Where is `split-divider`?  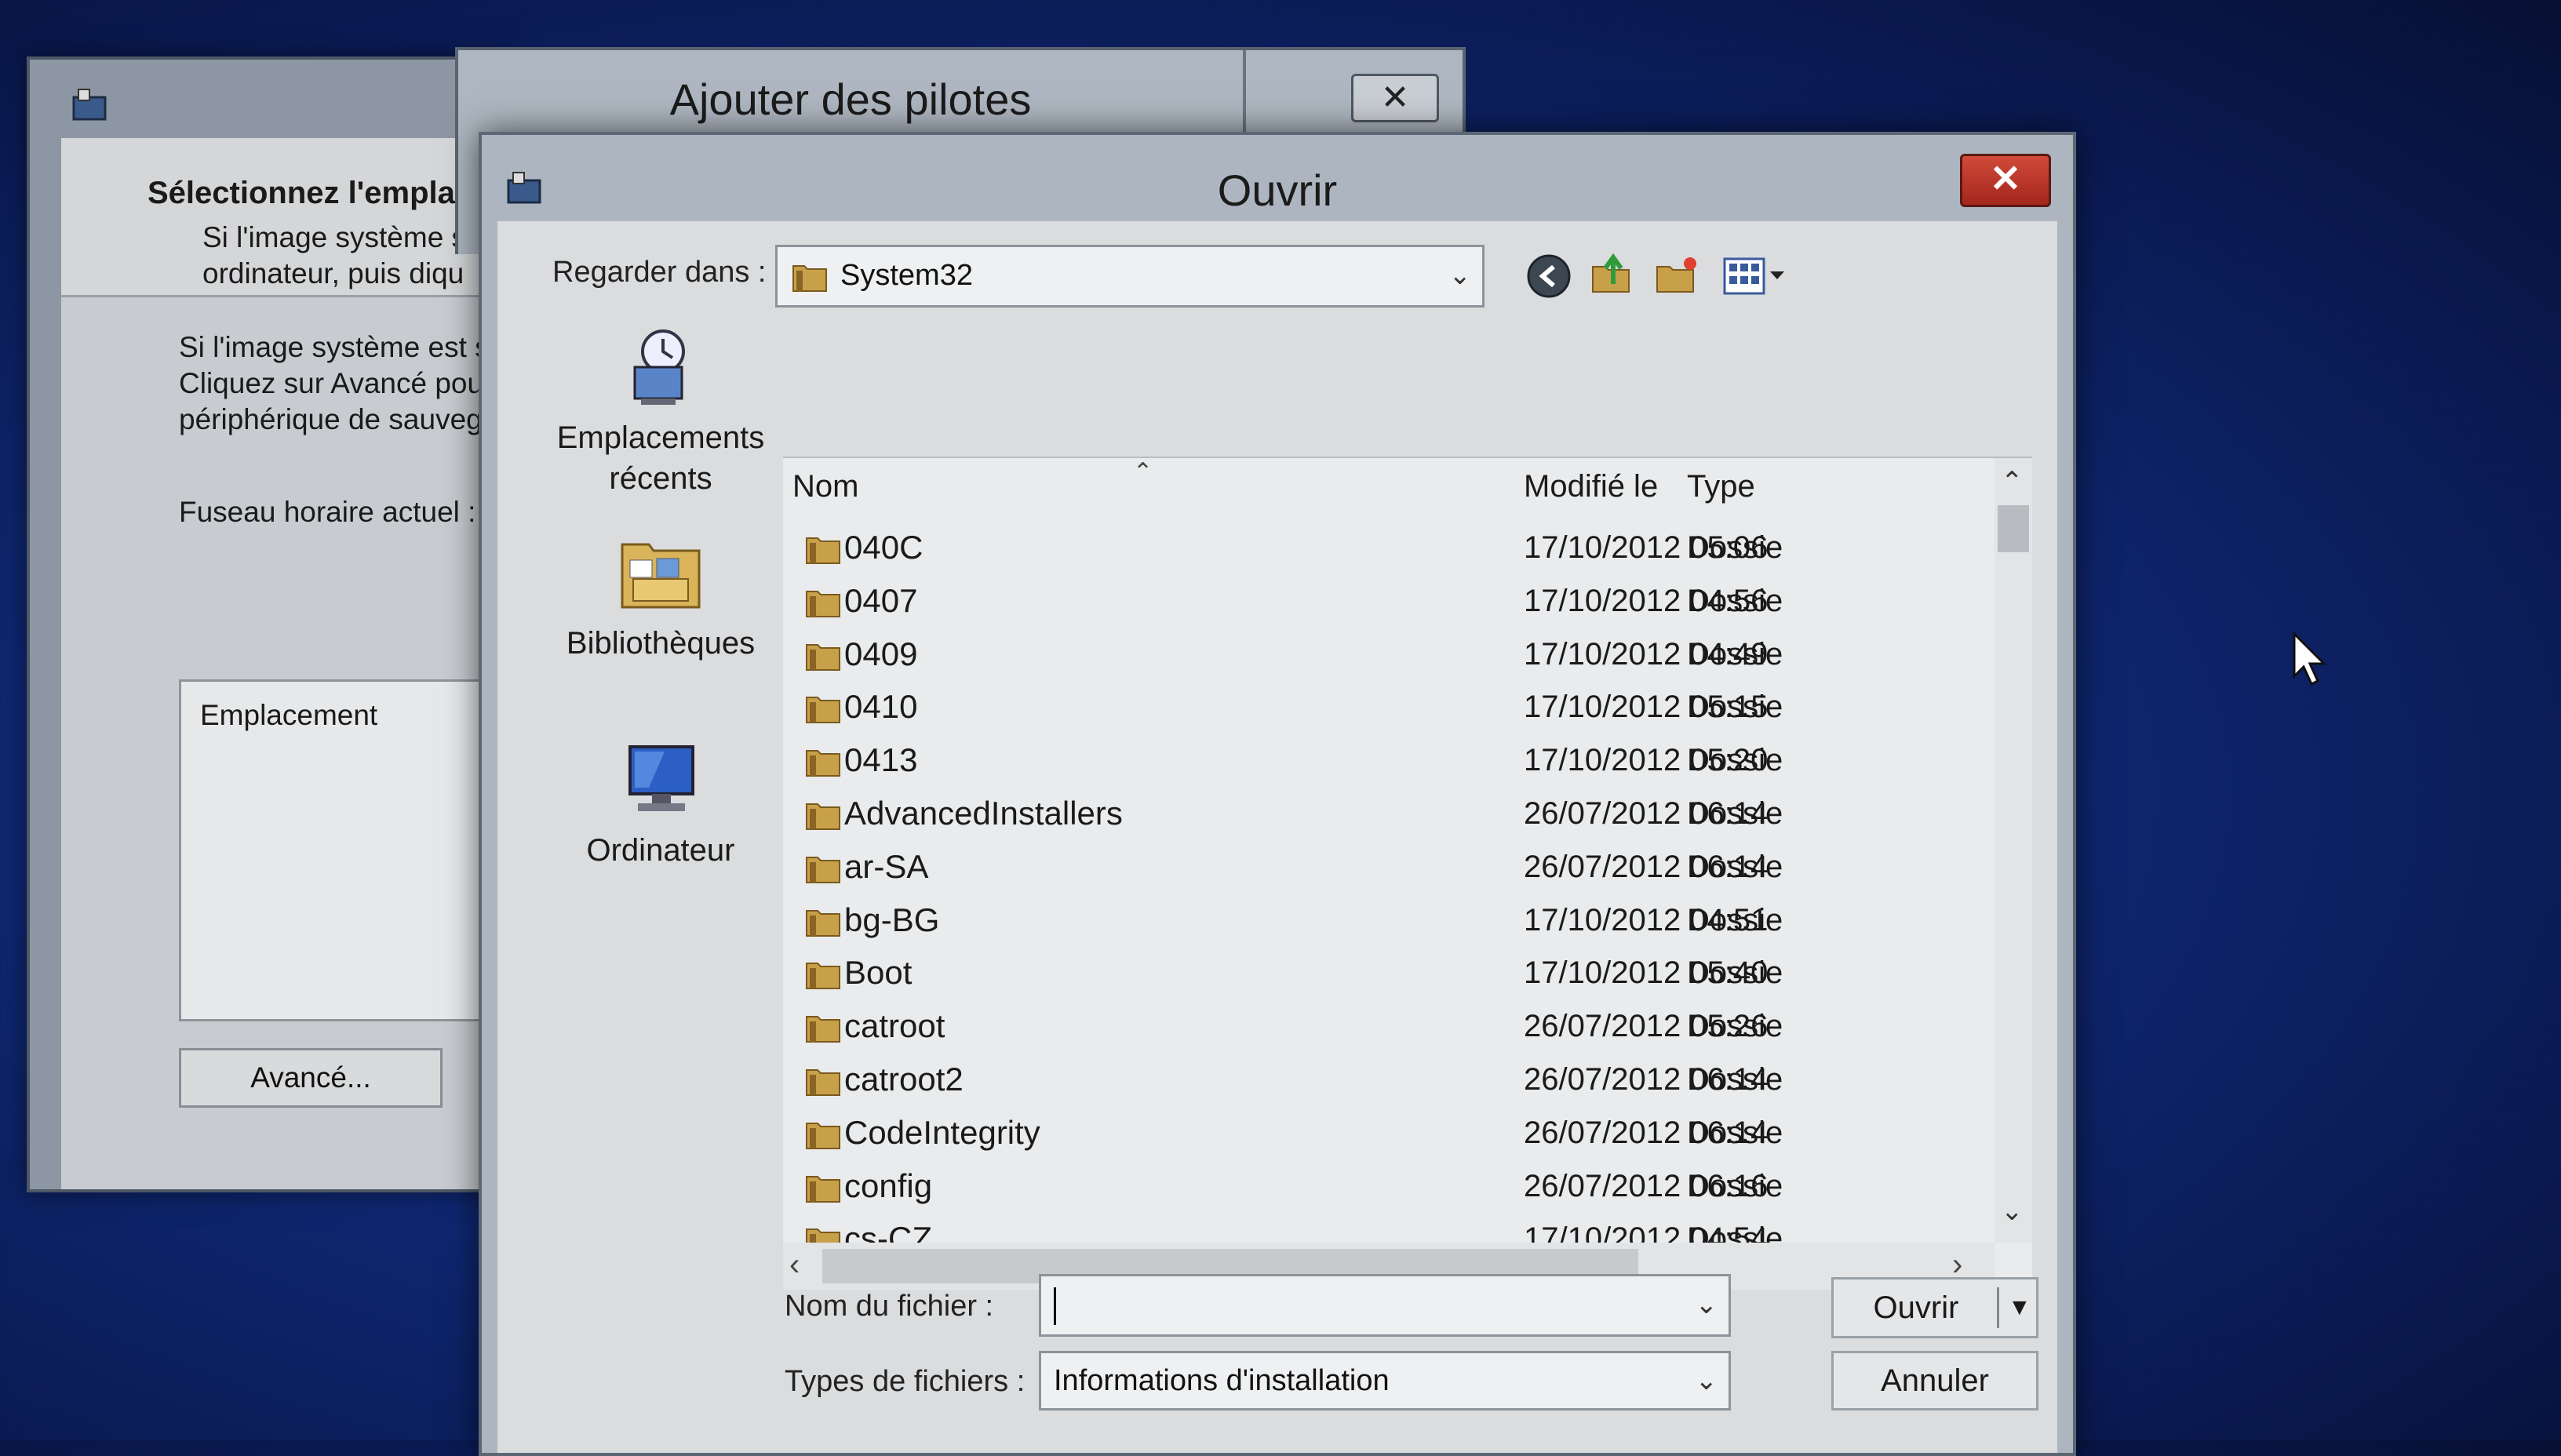 split-divider is located at coordinates (1998, 1307).